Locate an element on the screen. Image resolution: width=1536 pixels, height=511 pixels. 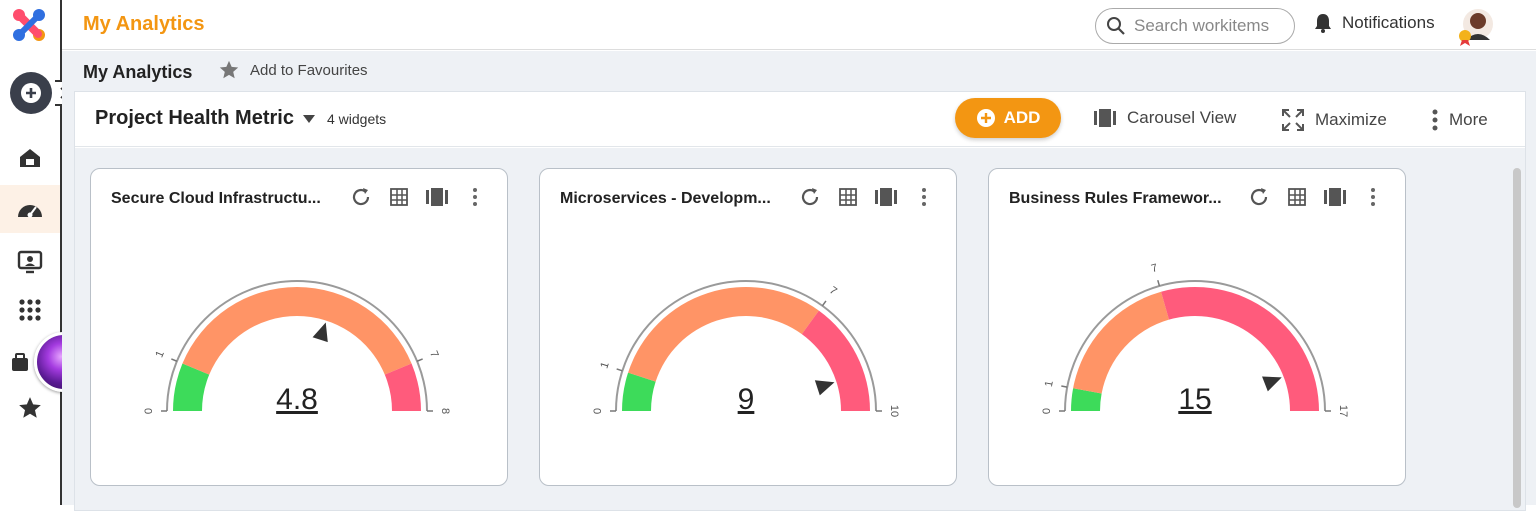
plus-circle-icon is located at coordinates (986, 118).